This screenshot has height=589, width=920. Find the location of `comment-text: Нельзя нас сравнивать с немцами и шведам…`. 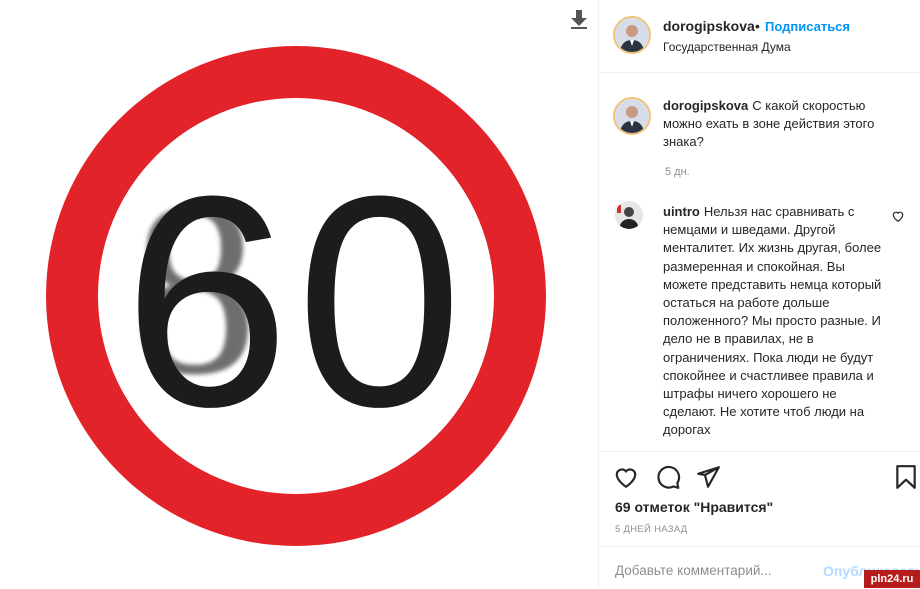

comment-text: Нельзя нас сравнивать с немцами и шведам… is located at coordinates (772, 321).